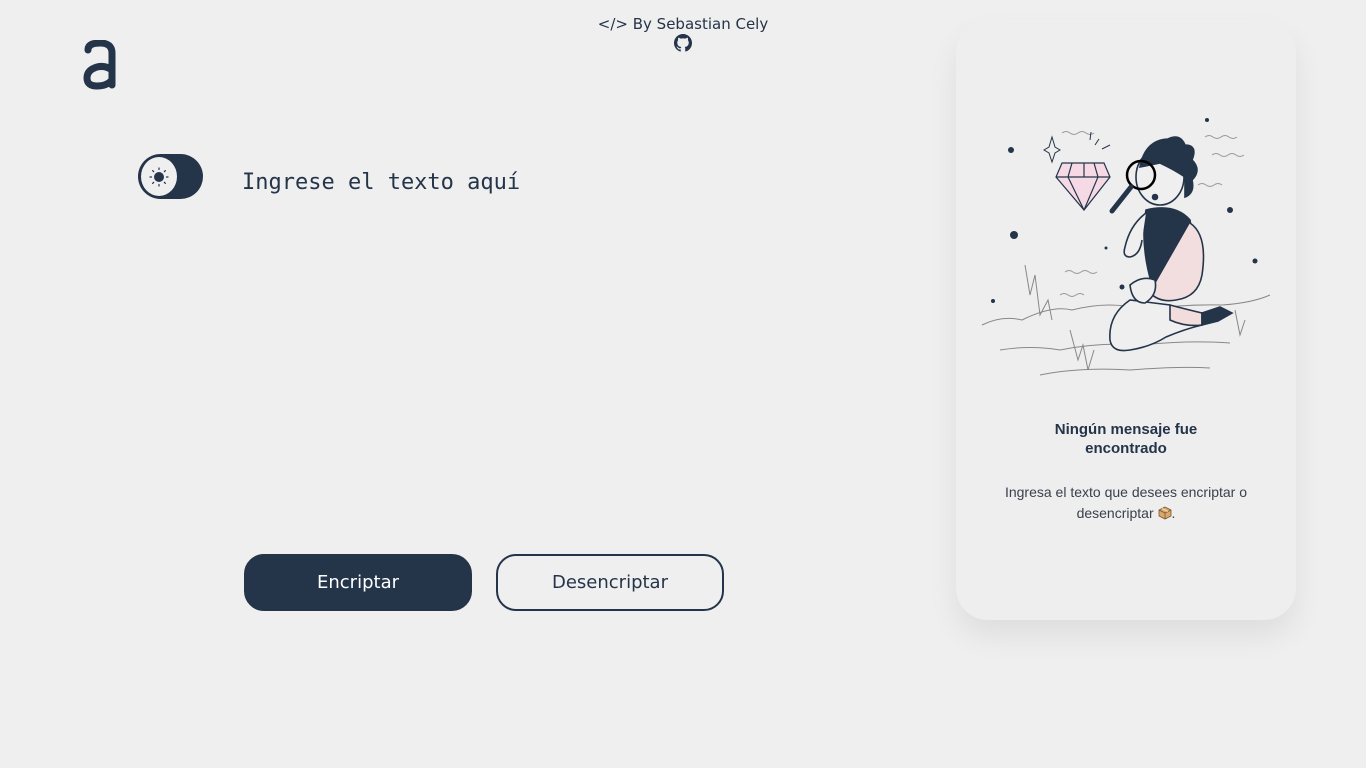  I want to click on author-credit: </> By Sebastian Cely, so click(683, 24).